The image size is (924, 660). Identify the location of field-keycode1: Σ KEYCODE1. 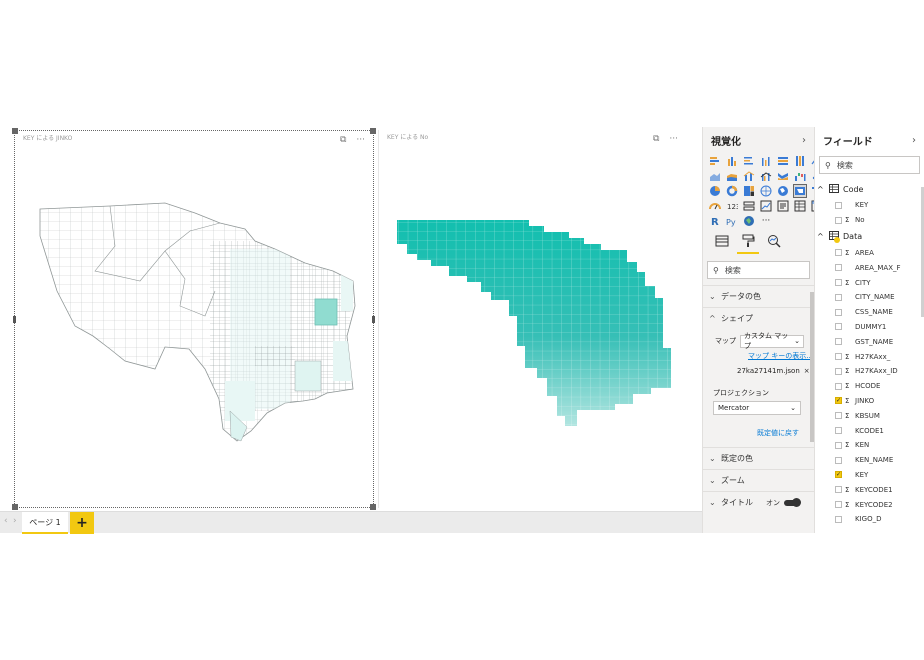
(869, 489).